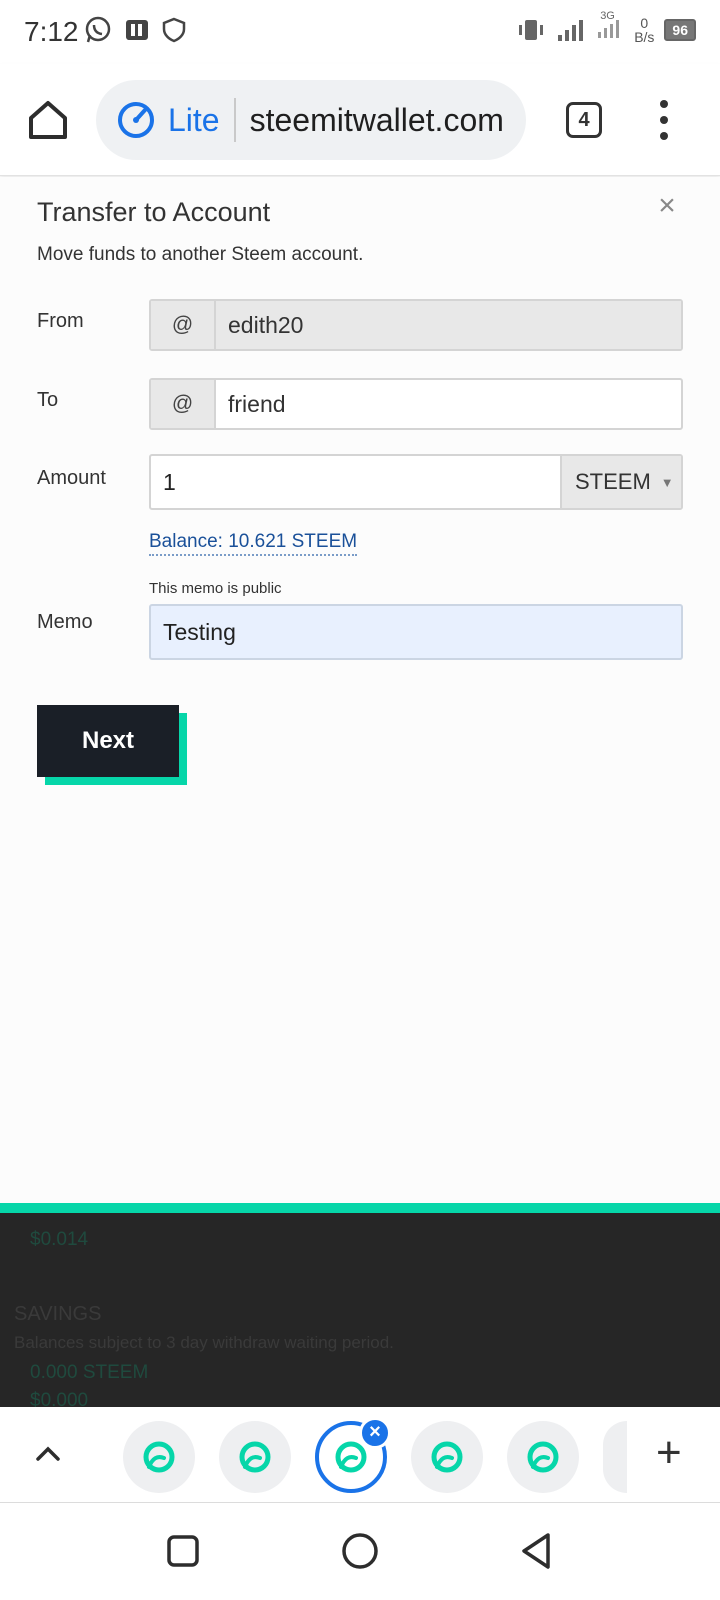  I want to click on background-savings-title: SAVINGS, so click(58, 1314).